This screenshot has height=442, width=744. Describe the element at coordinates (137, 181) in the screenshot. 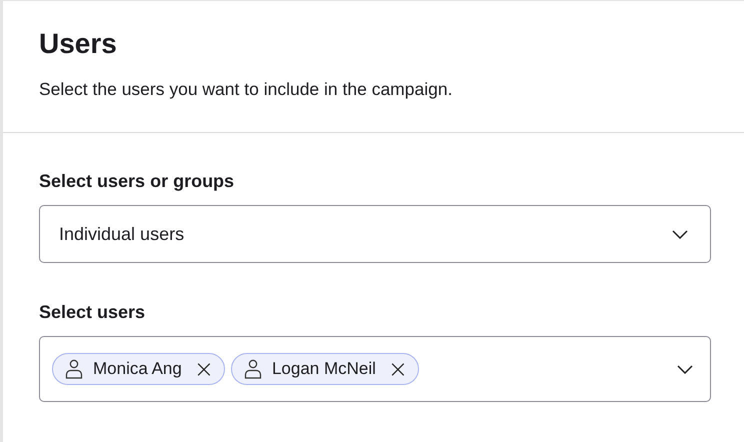

I see `field-label: Select users or groups` at that location.